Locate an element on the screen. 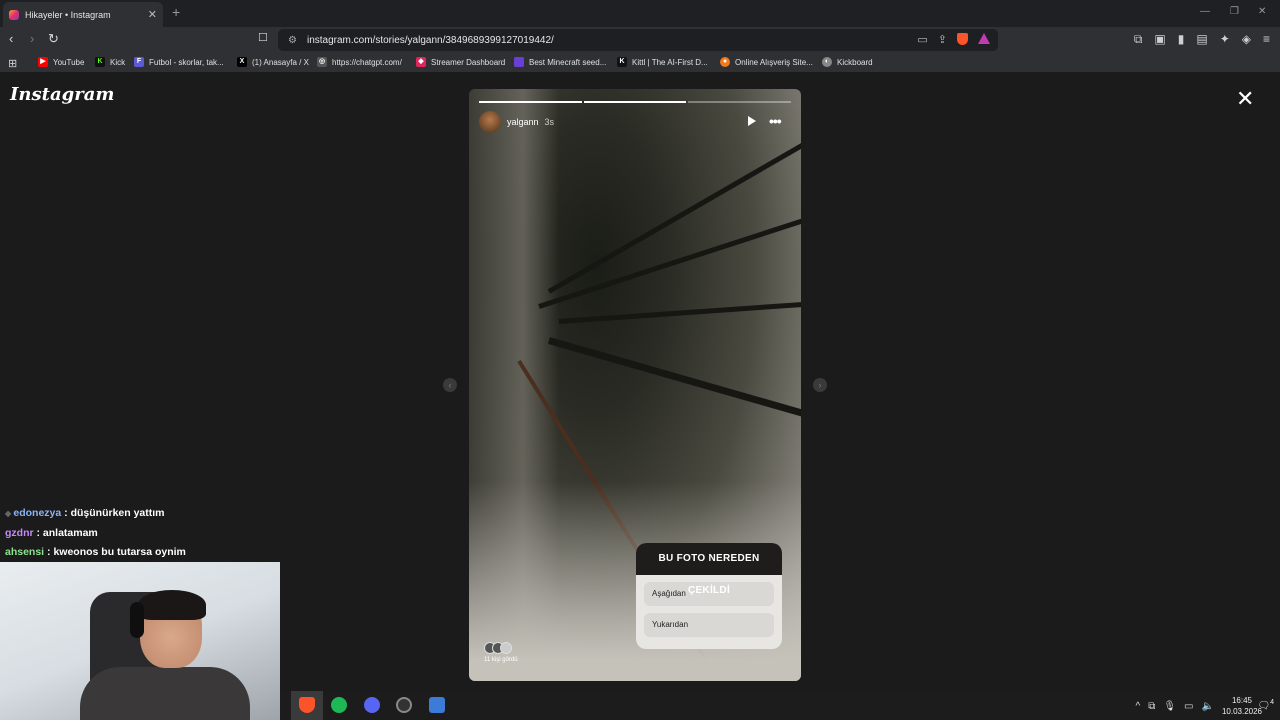 The image size is (1280, 720). tab-bar: Hikayeler • Instagram ✕ + — ❐ ✕ is located at coordinates (640, 13).